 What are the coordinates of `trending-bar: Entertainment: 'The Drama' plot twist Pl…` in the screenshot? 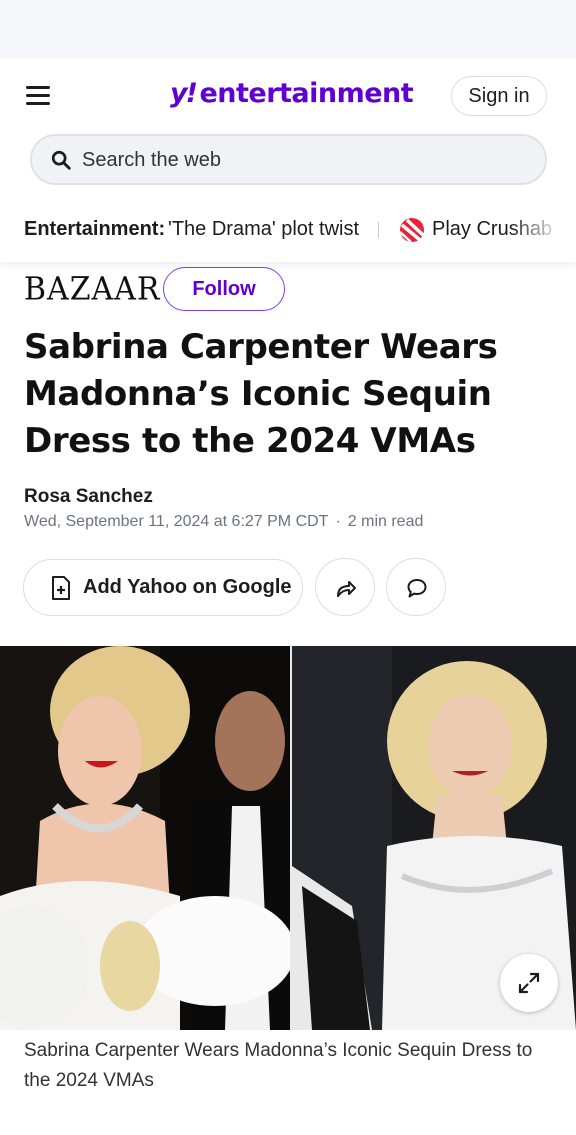 It's located at (288, 231).